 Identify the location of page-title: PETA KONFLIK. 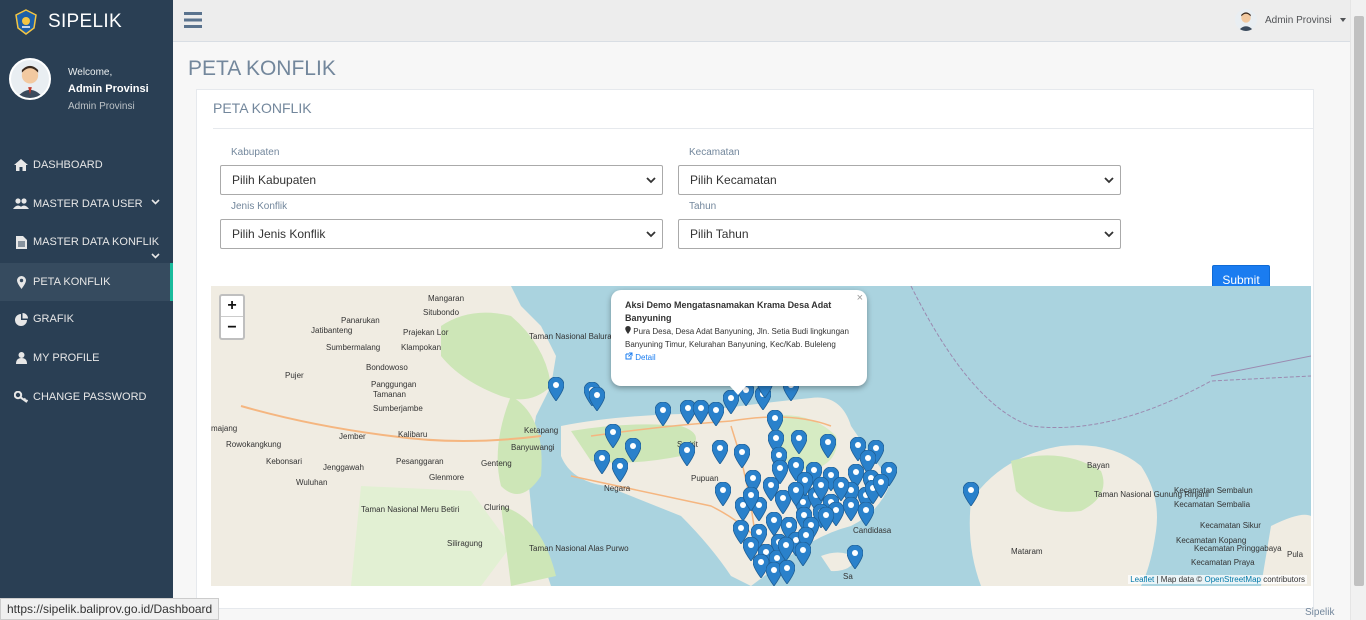
(262, 68).